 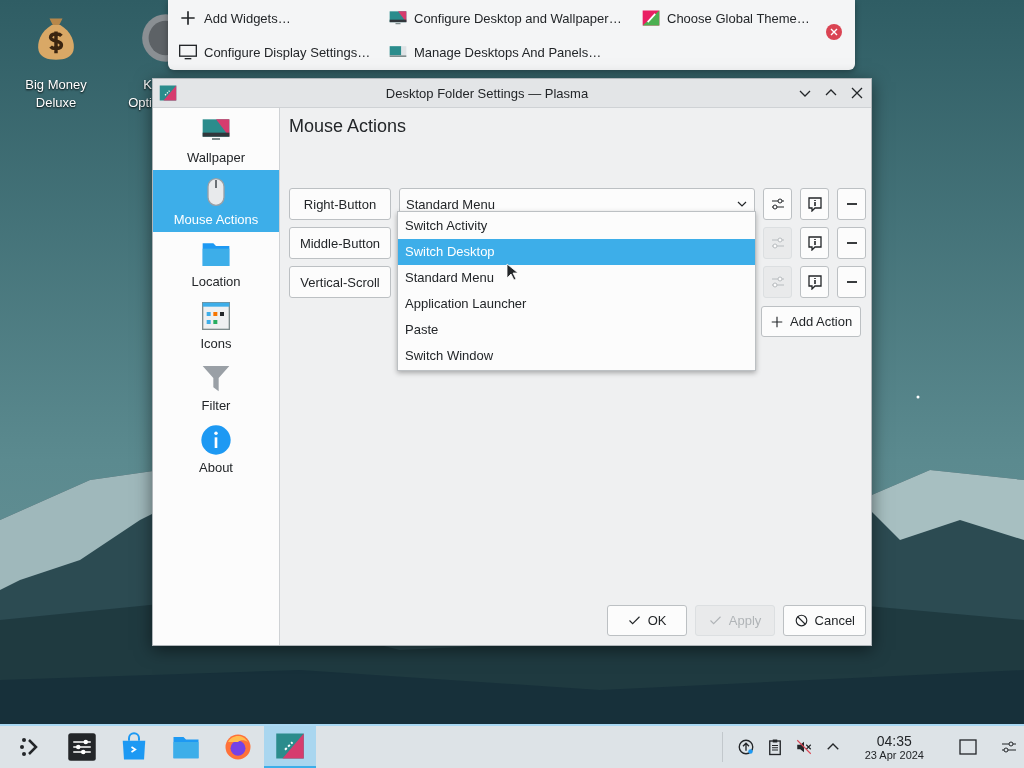 What do you see at coordinates (894, 740) in the screenshot?
I see `clock-time: 04:35` at bounding box center [894, 740].